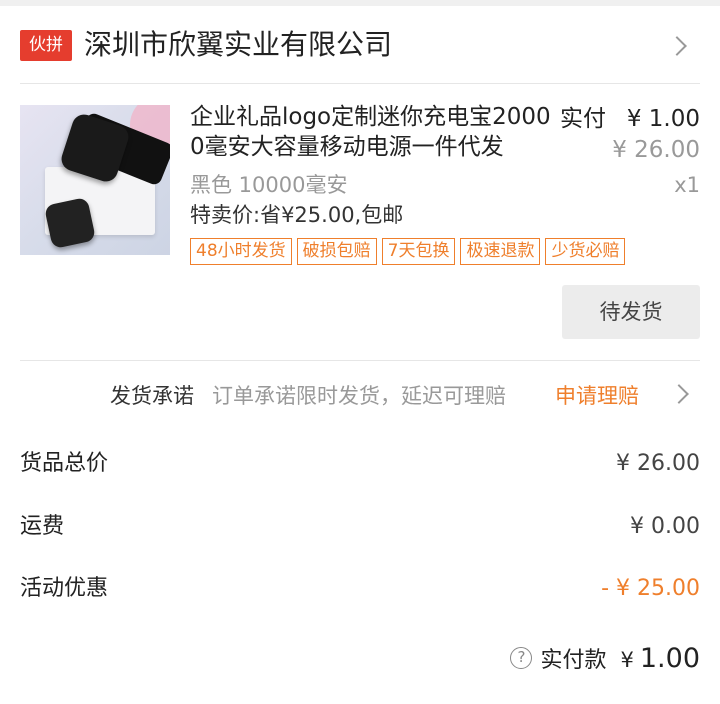 The height and width of the screenshot is (704, 720). What do you see at coordinates (521, 658) in the screenshot?
I see `help-icon: ?` at bounding box center [521, 658].